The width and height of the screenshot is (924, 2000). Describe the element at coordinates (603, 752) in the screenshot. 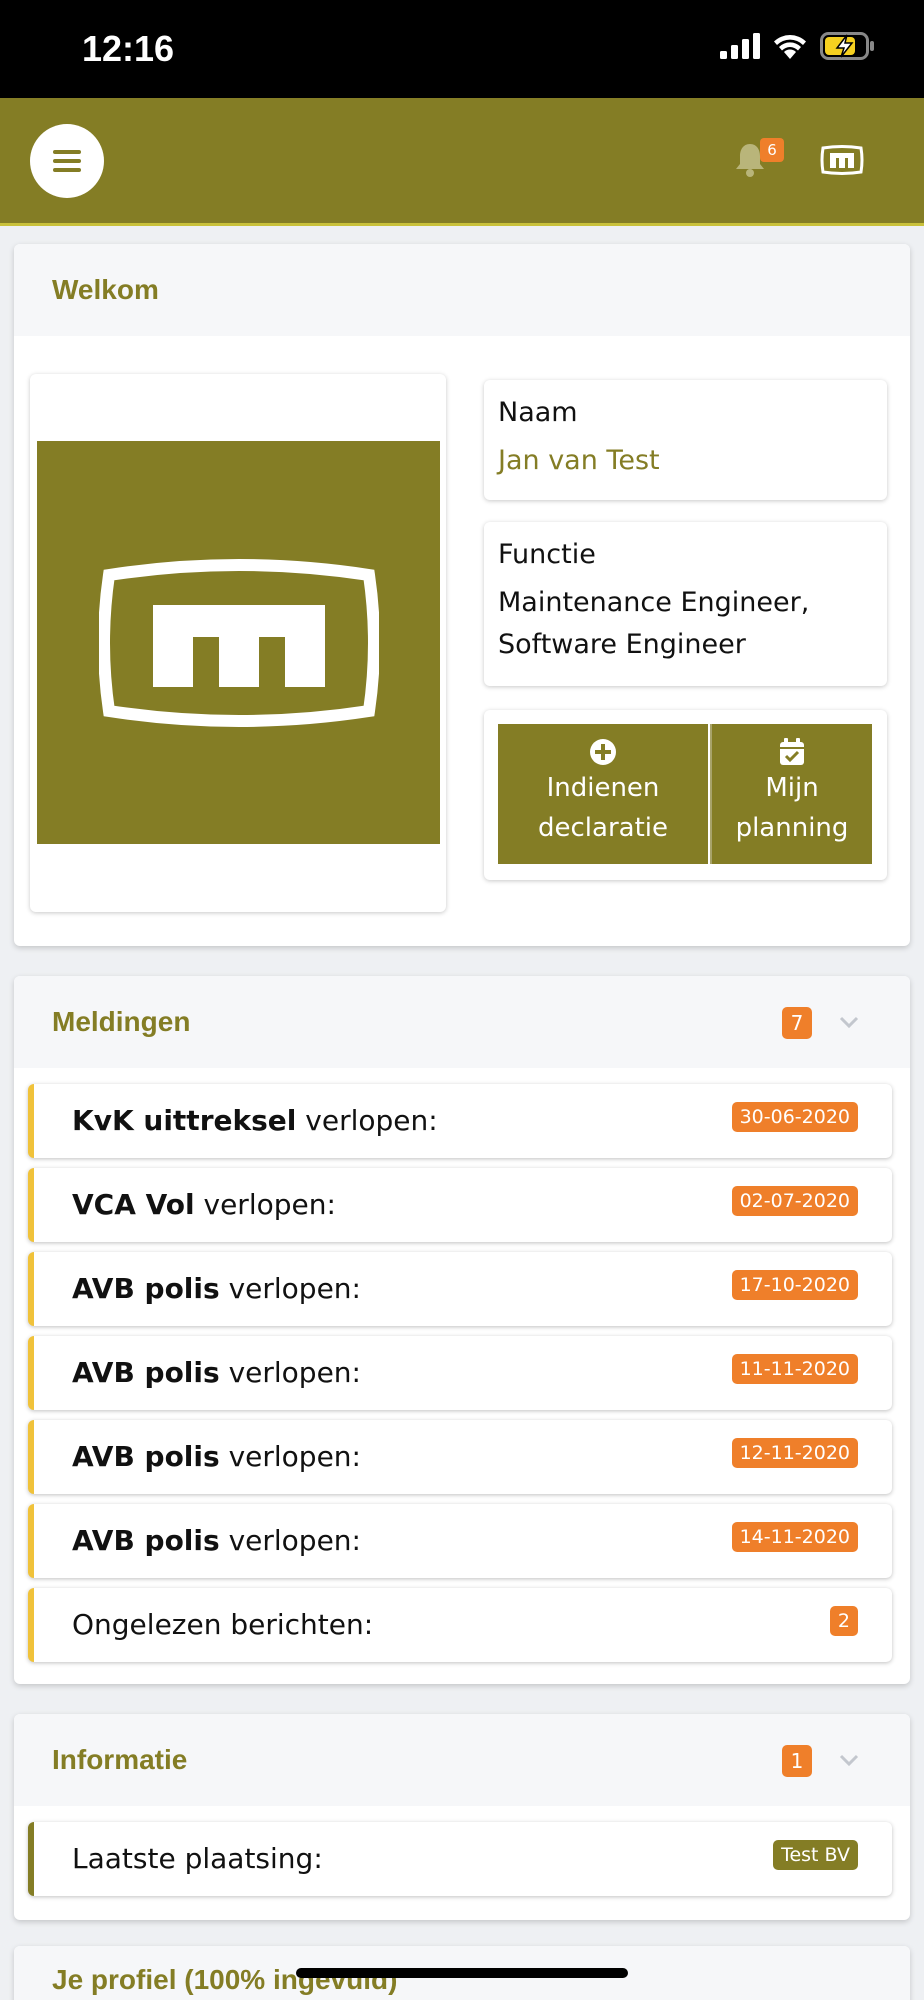

I see `plus-circle-icon` at that location.